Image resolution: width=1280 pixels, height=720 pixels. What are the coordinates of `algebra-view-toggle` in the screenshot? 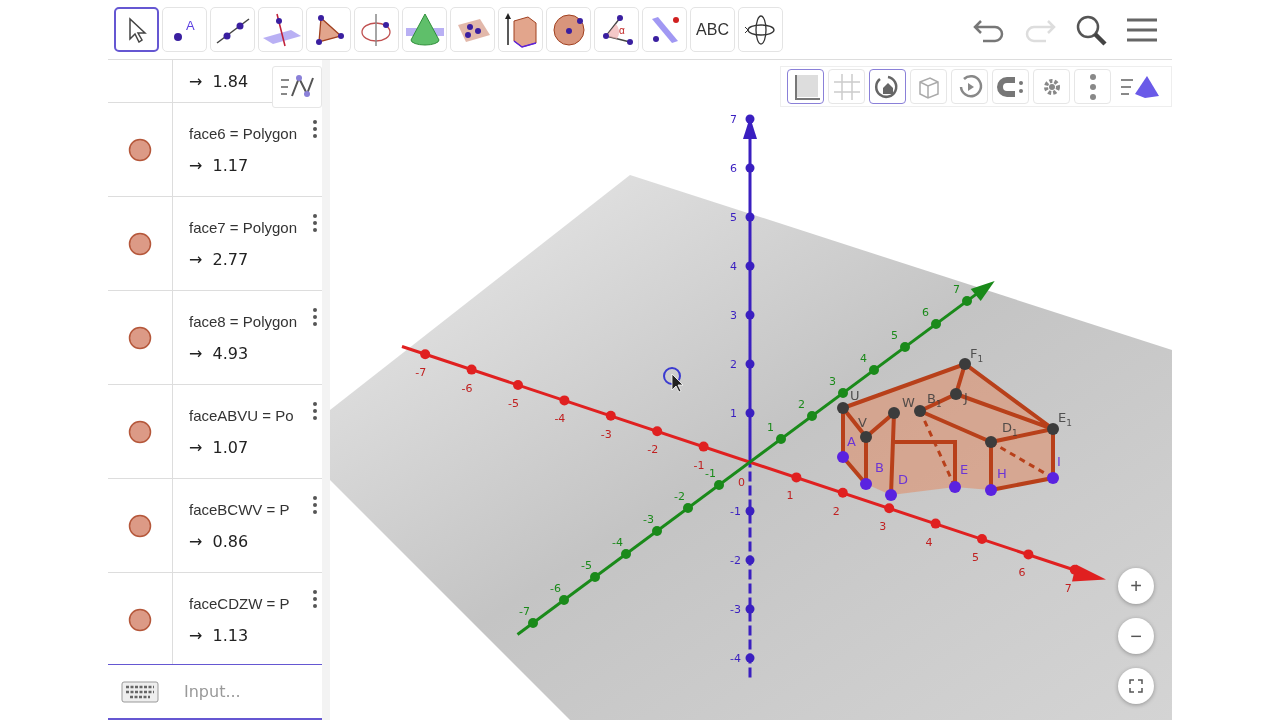 It's located at (297, 87).